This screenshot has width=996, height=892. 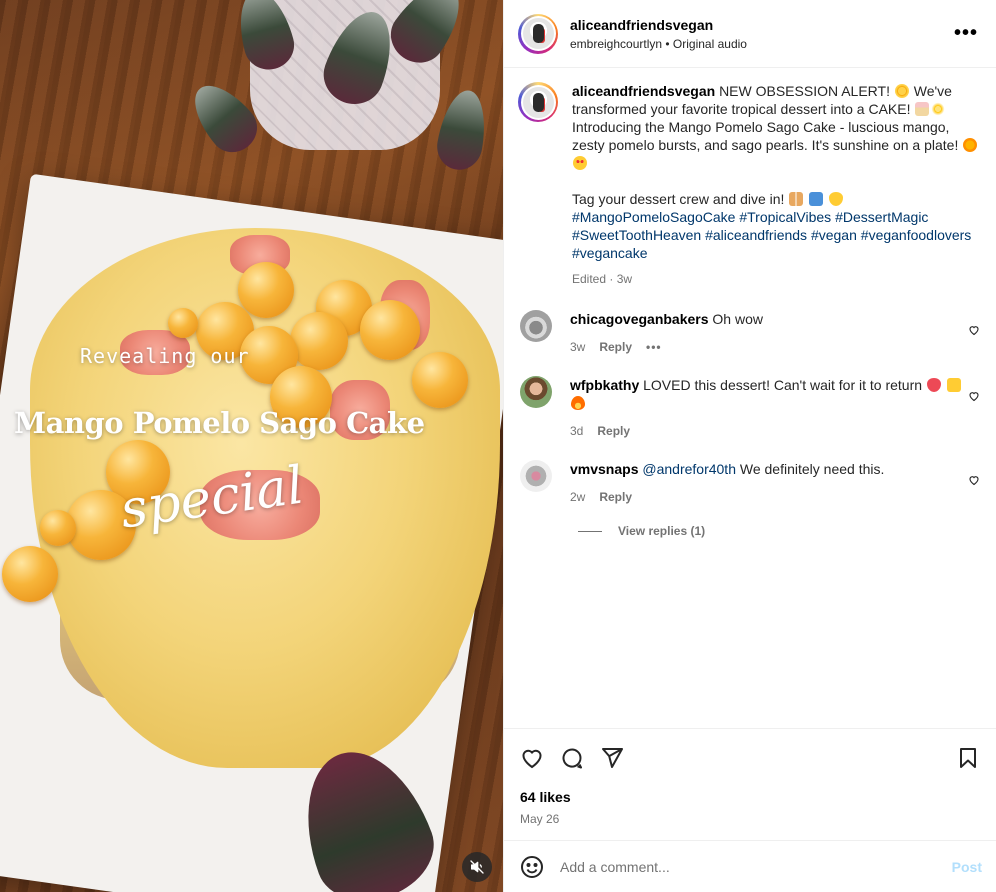 I want to click on bookmark-icon, so click(x=968, y=758).